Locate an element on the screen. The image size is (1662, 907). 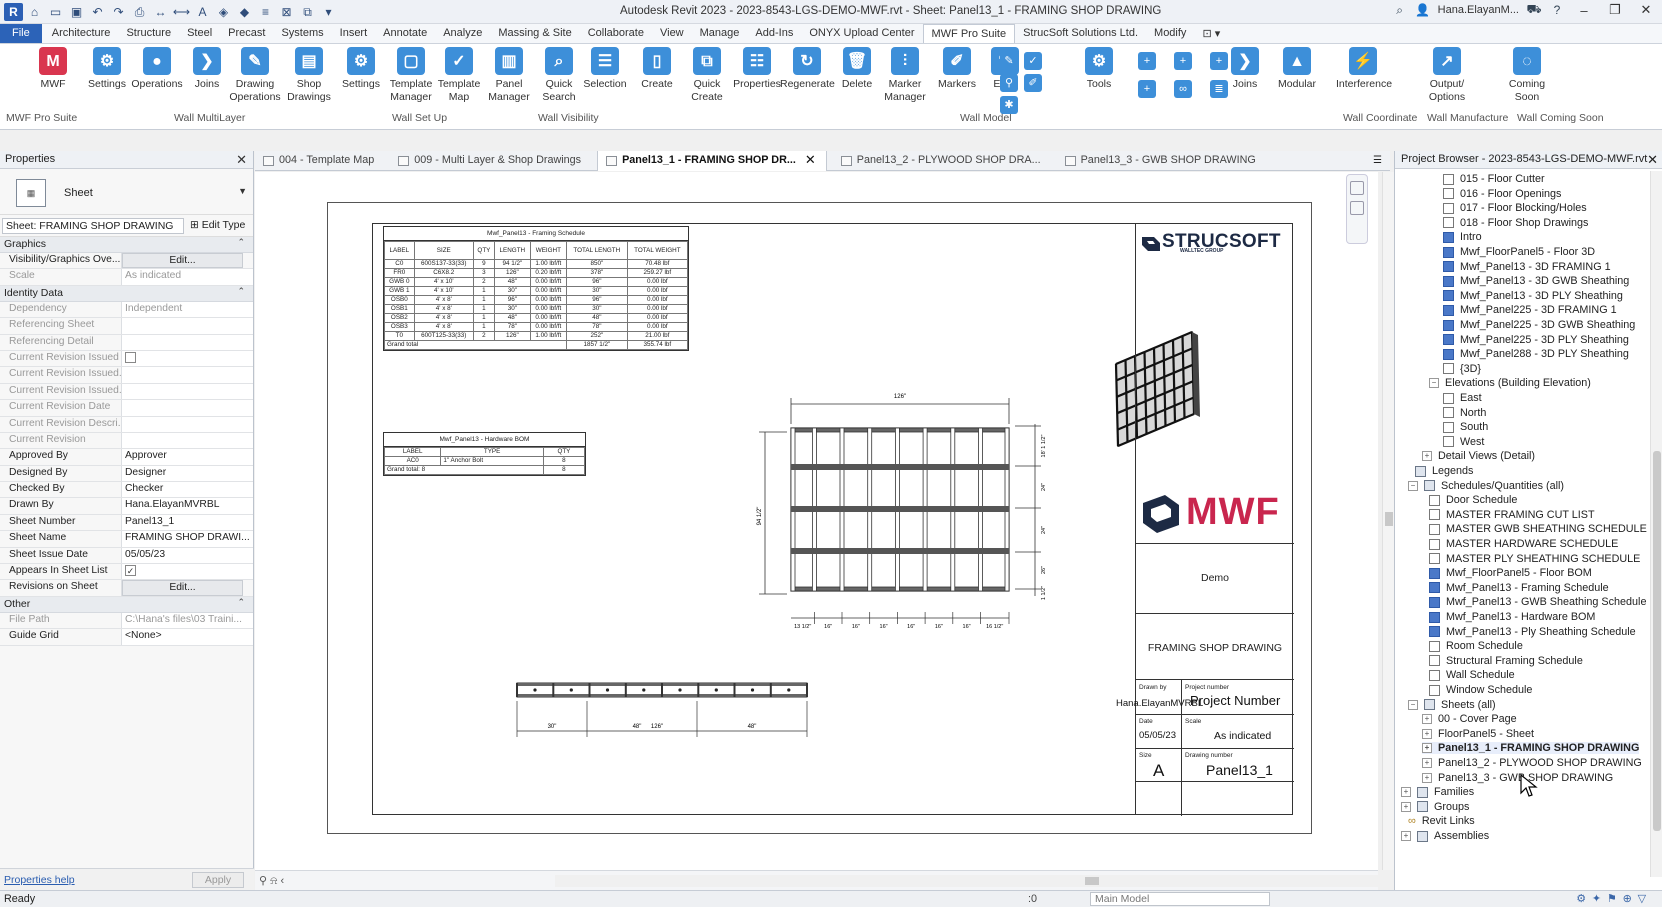
ribbon-button-settings: ⚙ Settings is located at coordinates (107, 81).